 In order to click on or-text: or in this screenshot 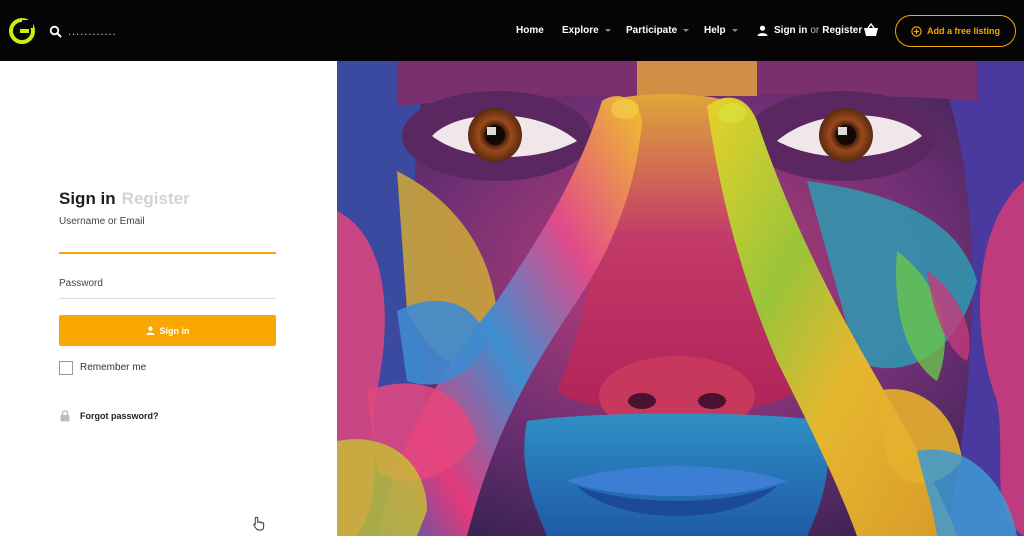, I will do `click(815, 30)`.